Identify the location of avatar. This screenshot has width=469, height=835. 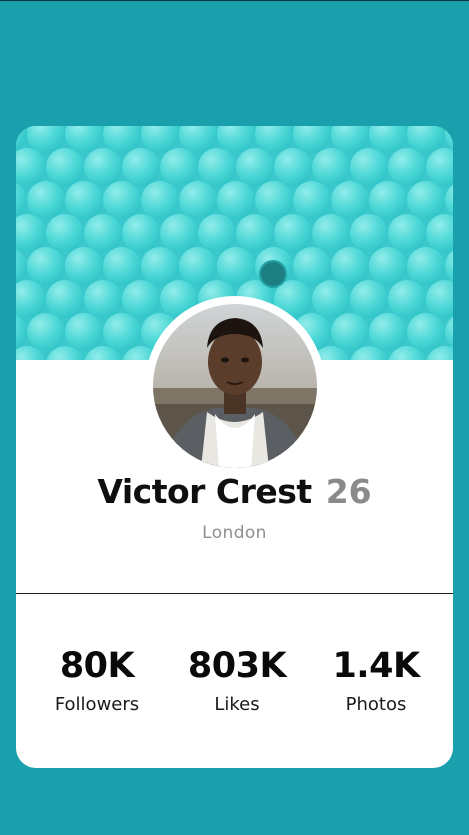
(235, 386).